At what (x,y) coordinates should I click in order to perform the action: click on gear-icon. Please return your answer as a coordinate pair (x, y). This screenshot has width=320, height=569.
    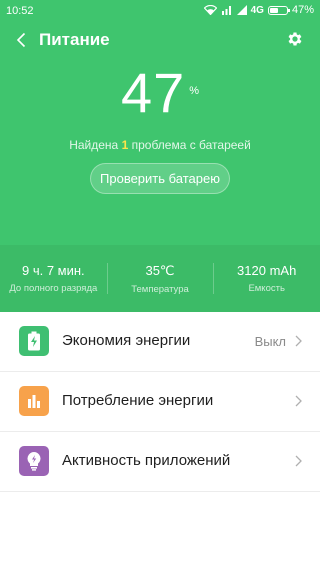
    Looking at the image, I should click on (295, 39).